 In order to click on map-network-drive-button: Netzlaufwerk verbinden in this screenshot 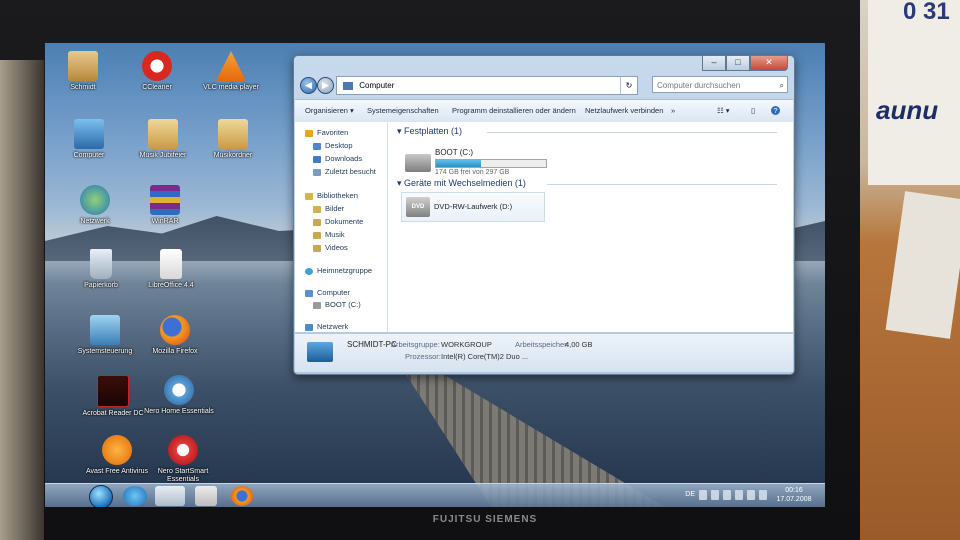, I will do `click(624, 110)`.